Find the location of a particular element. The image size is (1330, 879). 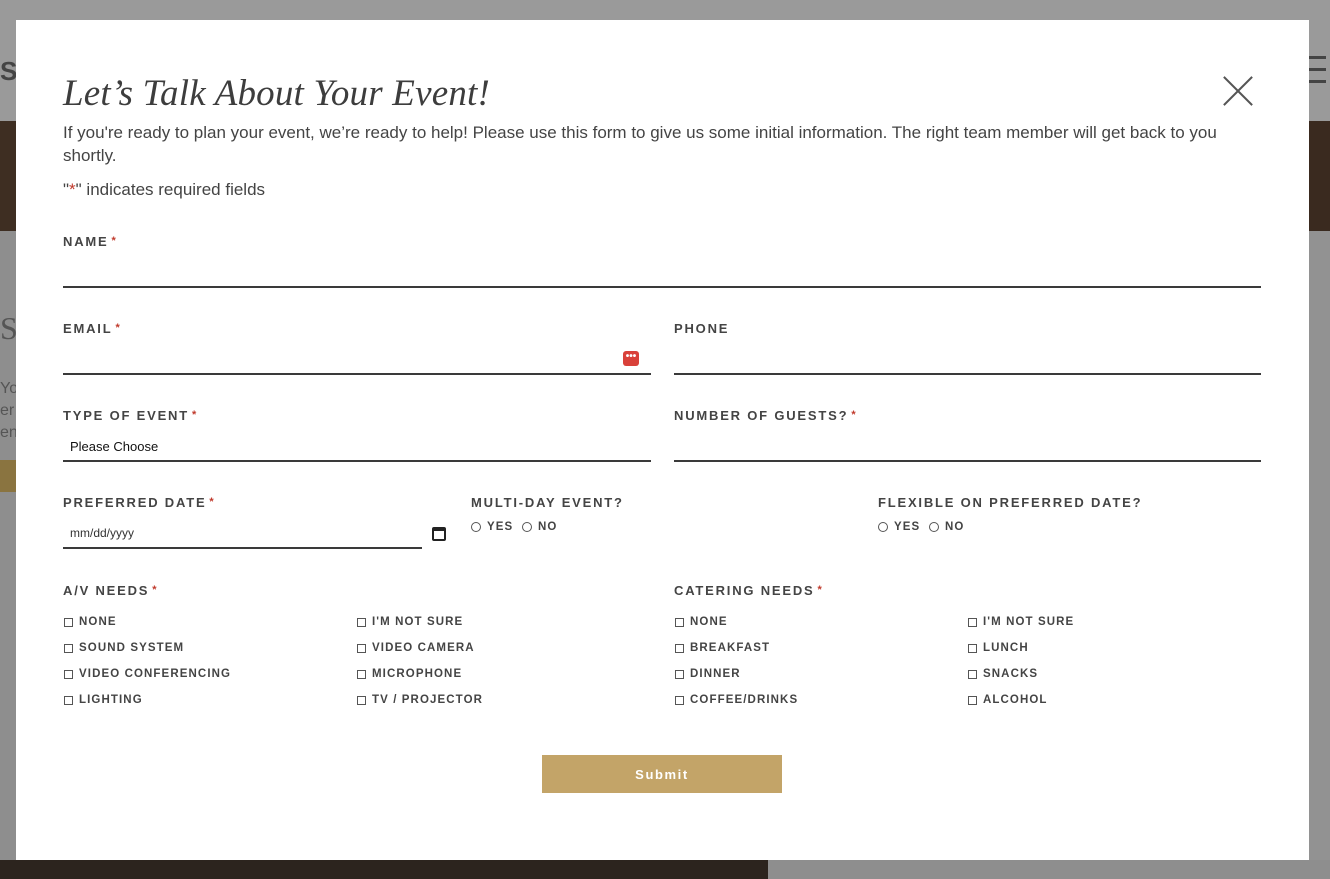

av-option-video-camera: Video Camera is located at coordinates (416, 648).